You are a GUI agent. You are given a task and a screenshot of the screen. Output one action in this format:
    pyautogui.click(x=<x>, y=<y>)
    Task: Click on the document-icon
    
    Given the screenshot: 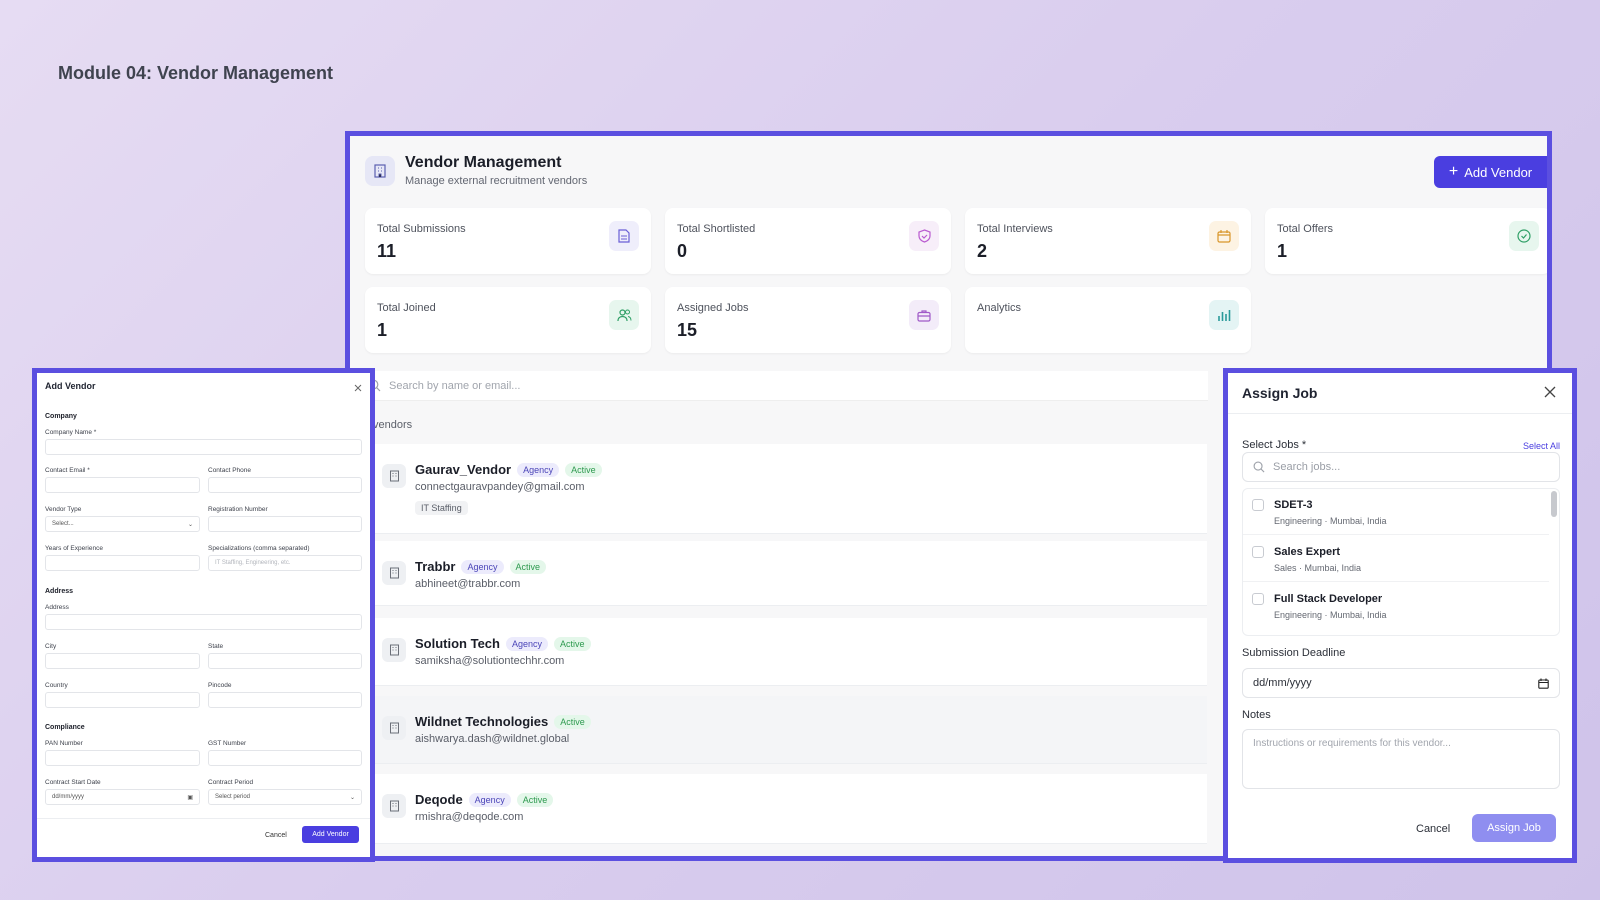 What is the action you would take?
    pyautogui.click(x=624, y=236)
    